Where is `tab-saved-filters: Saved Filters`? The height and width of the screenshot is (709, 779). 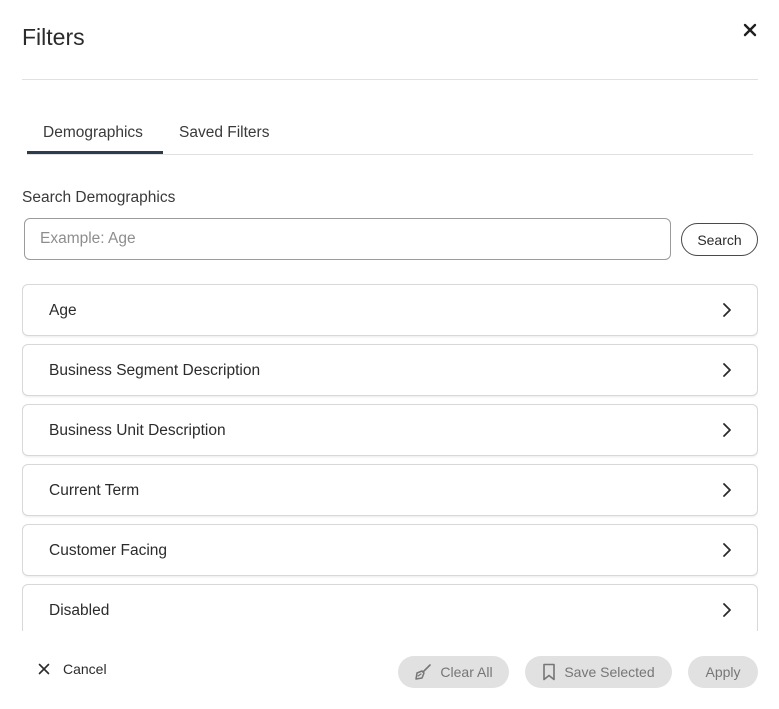
tab-saved-filters: Saved Filters is located at coordinates (224, 134).